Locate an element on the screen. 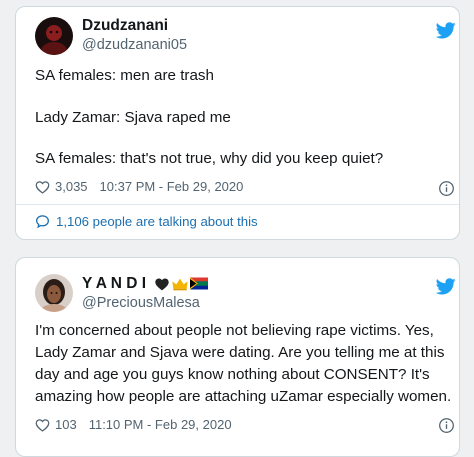 This screenshot has height=457, width=474. display-name: Dzudzanani is located at coordinates (125, 26).